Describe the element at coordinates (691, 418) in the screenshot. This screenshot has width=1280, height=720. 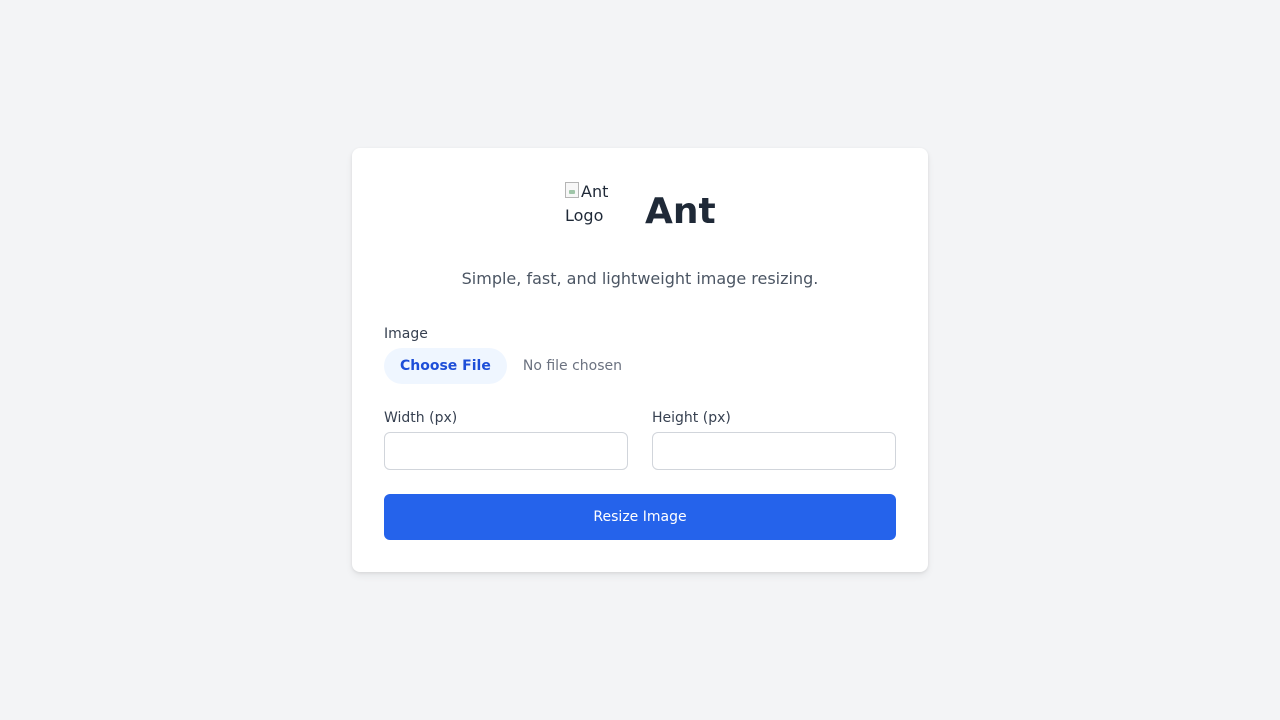
I see `height-label: Height (px)` at that location.